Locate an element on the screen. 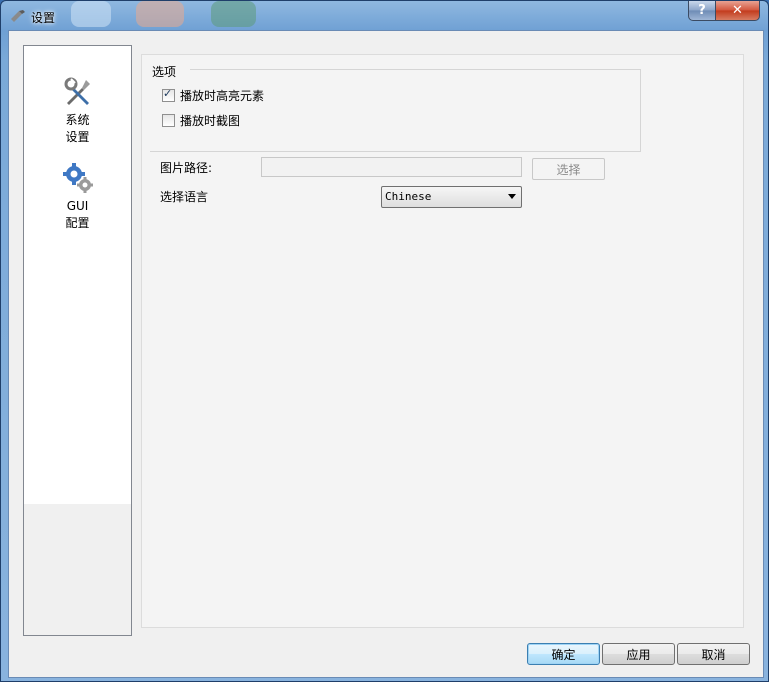 The height and width of the screenshot is (682, 769). gears-icon is located at coordinates (77, 178).